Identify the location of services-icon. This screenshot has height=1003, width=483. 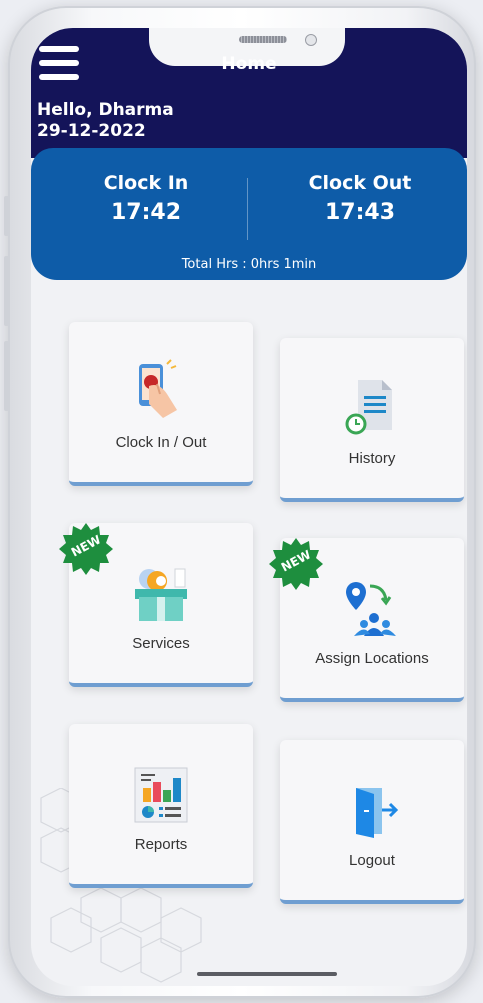
(161, 594).